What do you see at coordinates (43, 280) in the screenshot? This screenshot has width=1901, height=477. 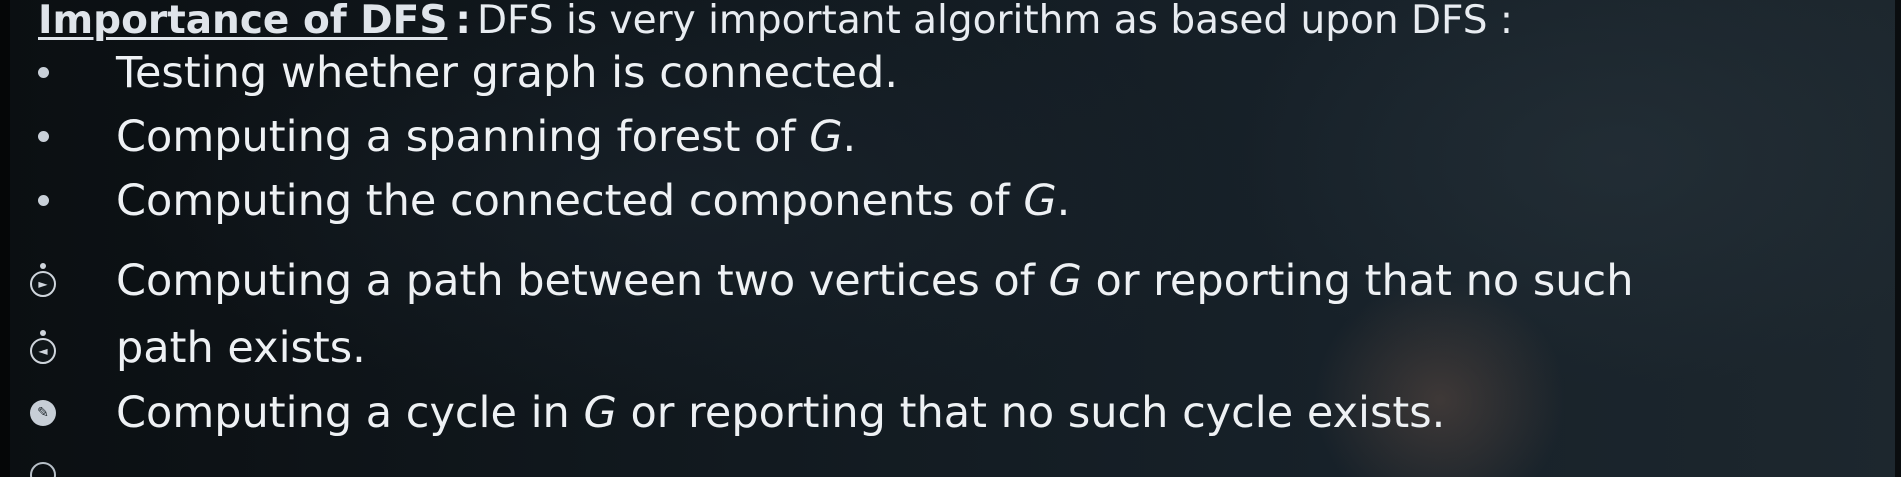 I see `play-circle-icon: ►` at bounding box center [43, 280].